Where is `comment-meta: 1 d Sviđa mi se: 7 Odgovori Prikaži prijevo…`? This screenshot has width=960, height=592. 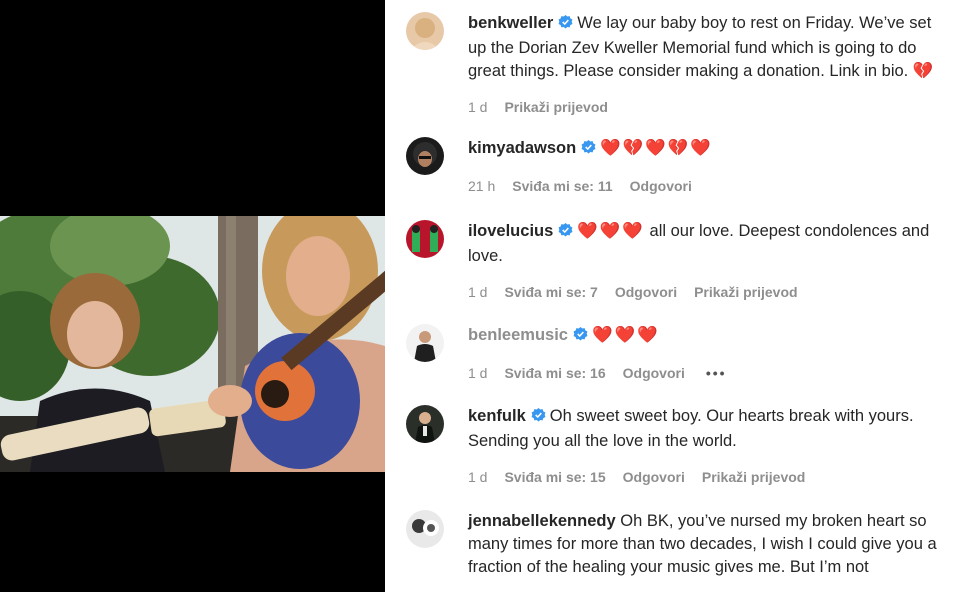 comment-meta: 1 d Sviđa mi se: 7 Odgovori Prikaži prijevo… is located at coordinates (708, 292).